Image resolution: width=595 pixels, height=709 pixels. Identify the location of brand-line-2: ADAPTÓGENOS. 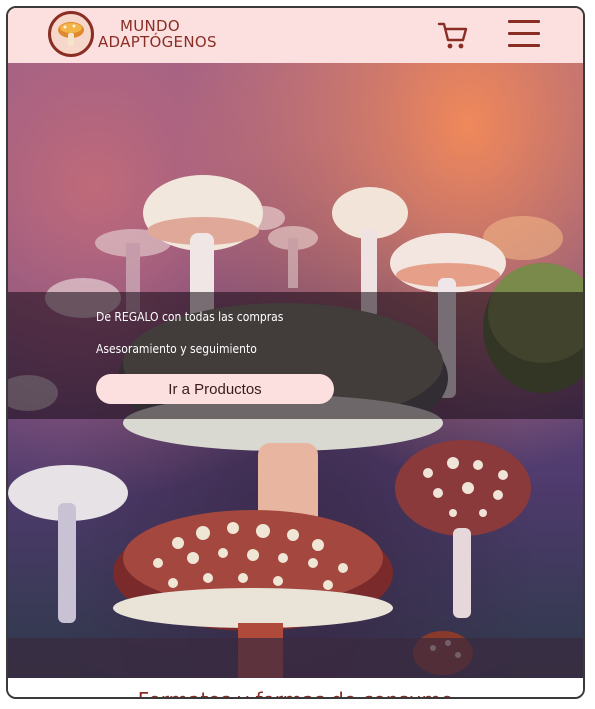
(157, 42).